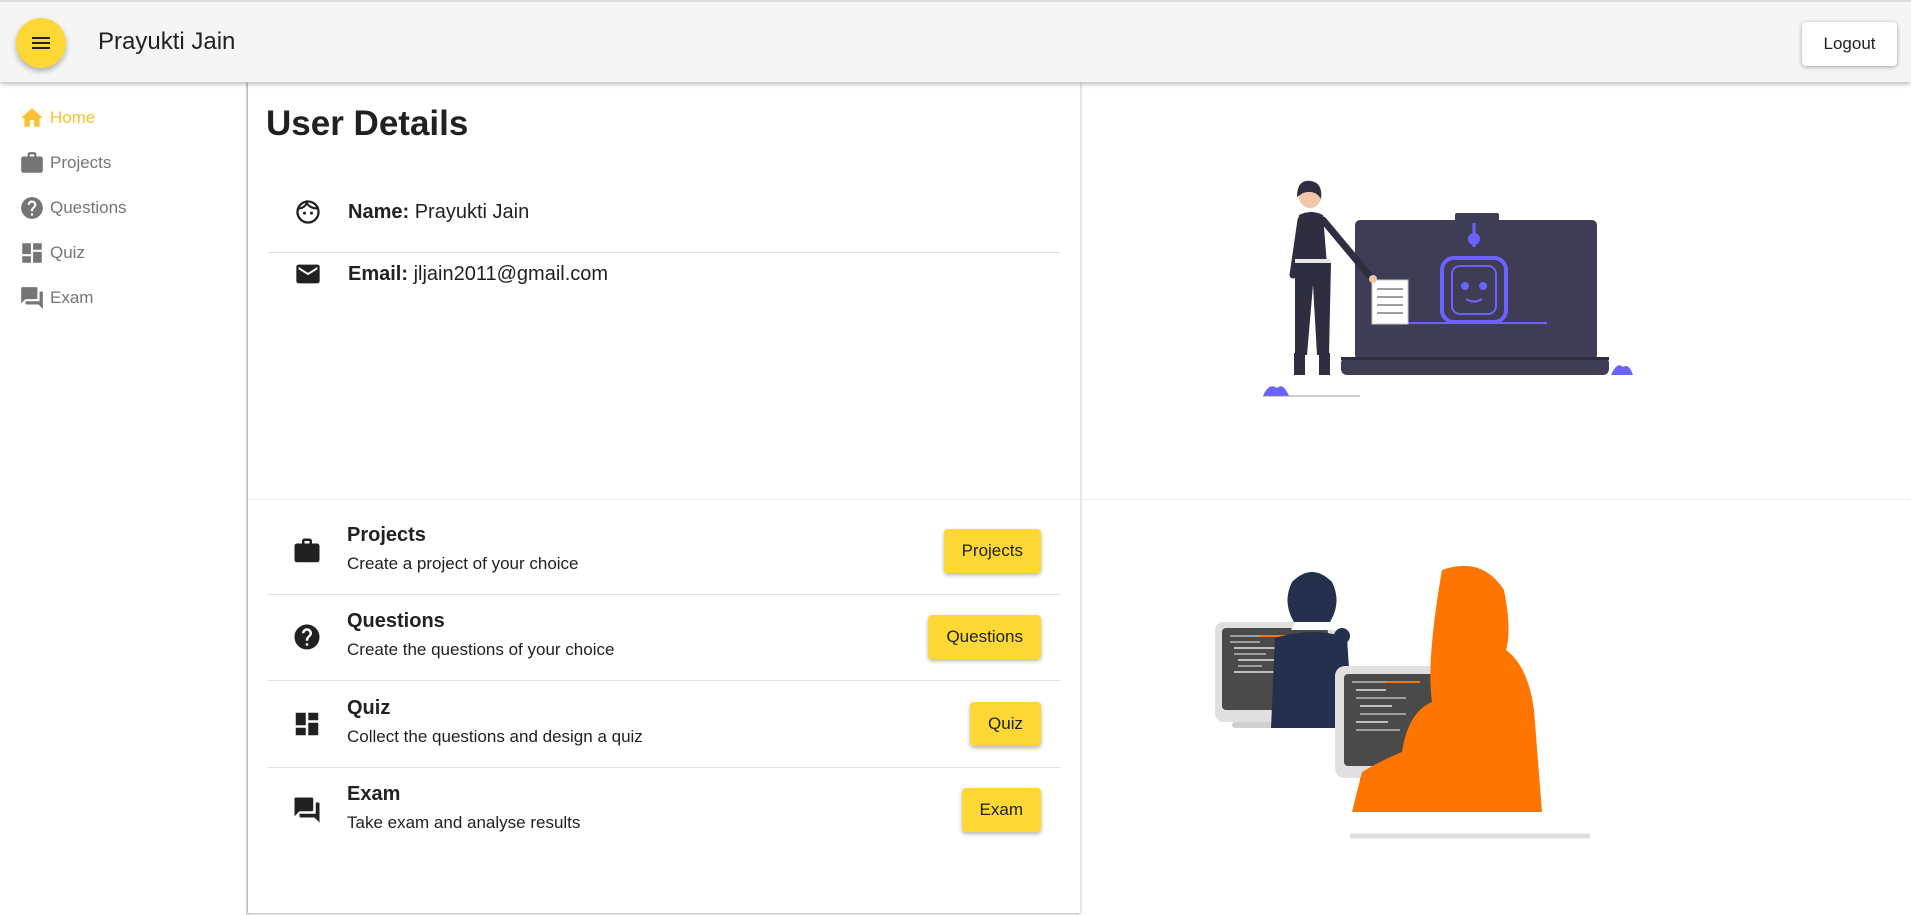 This screenshot has height=915, width=1911. I want to click on sidebar-item-projects: Projects, so click(64, 163).